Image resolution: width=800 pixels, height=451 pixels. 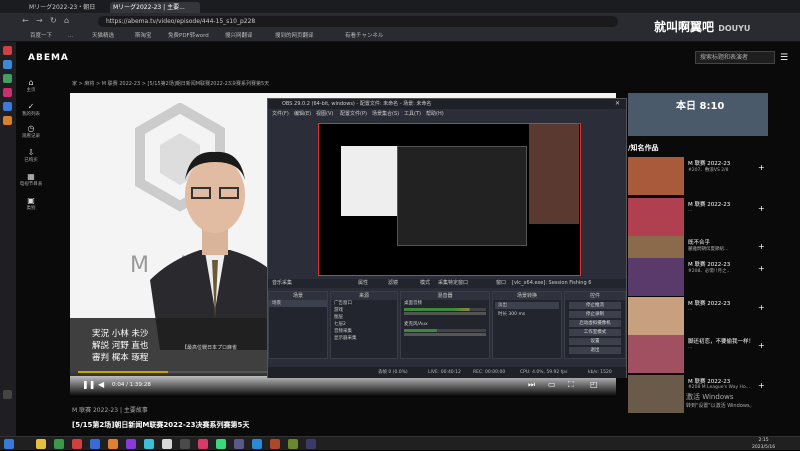 I want to click on sidebar-bluesq-icon, so click(x=7, y=106).